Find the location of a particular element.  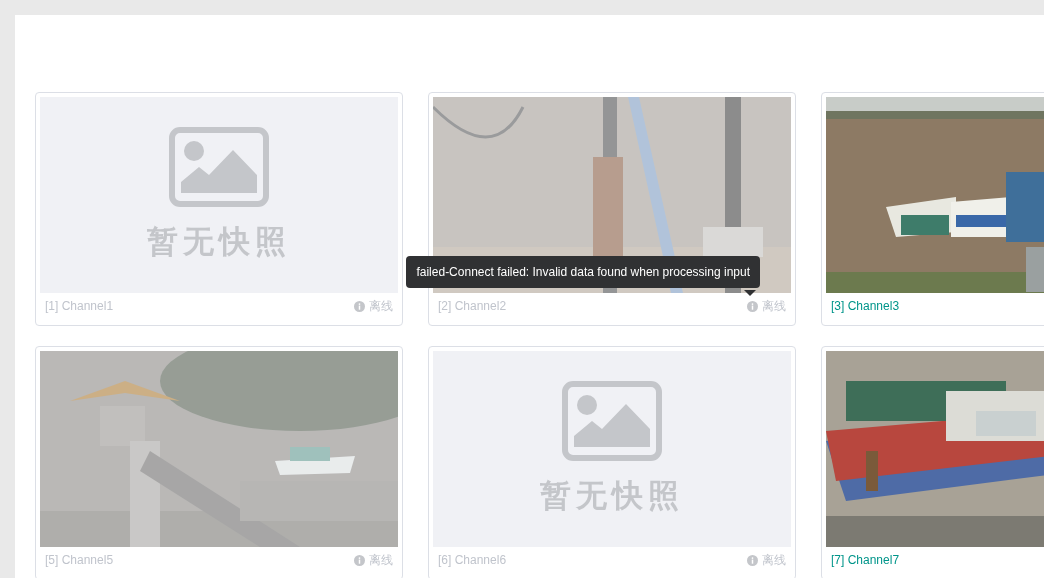

channel-name: [3] Channel3 is located at coordinates (865, 306).